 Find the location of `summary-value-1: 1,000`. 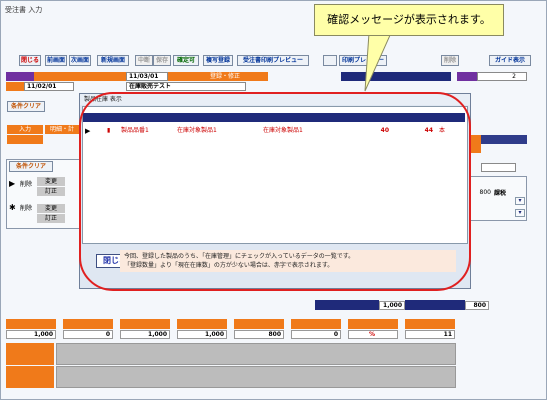

summary-value-1: 1,000 is located at coordinates (31, 334).